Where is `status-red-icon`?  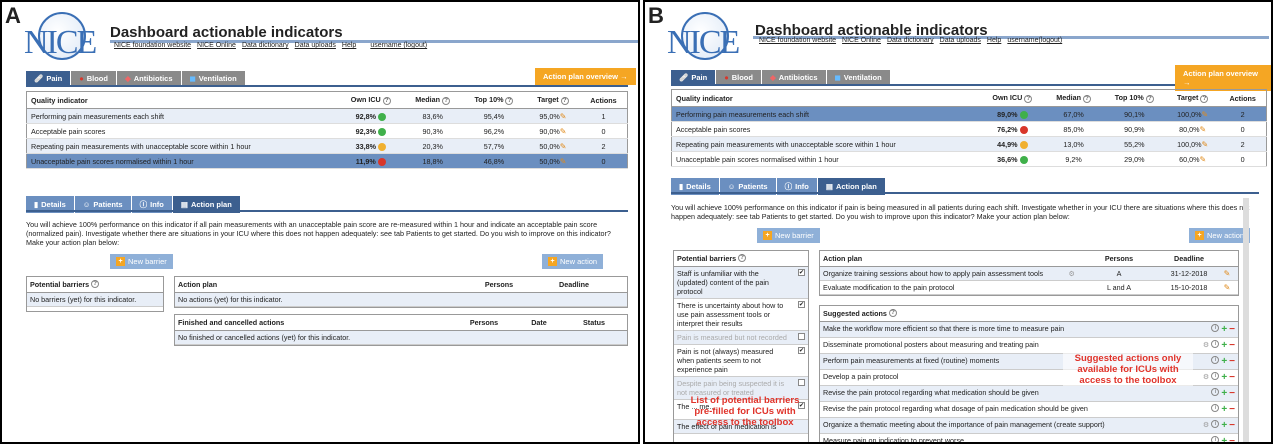
status-red-icon is located at coordinates (381, 161).